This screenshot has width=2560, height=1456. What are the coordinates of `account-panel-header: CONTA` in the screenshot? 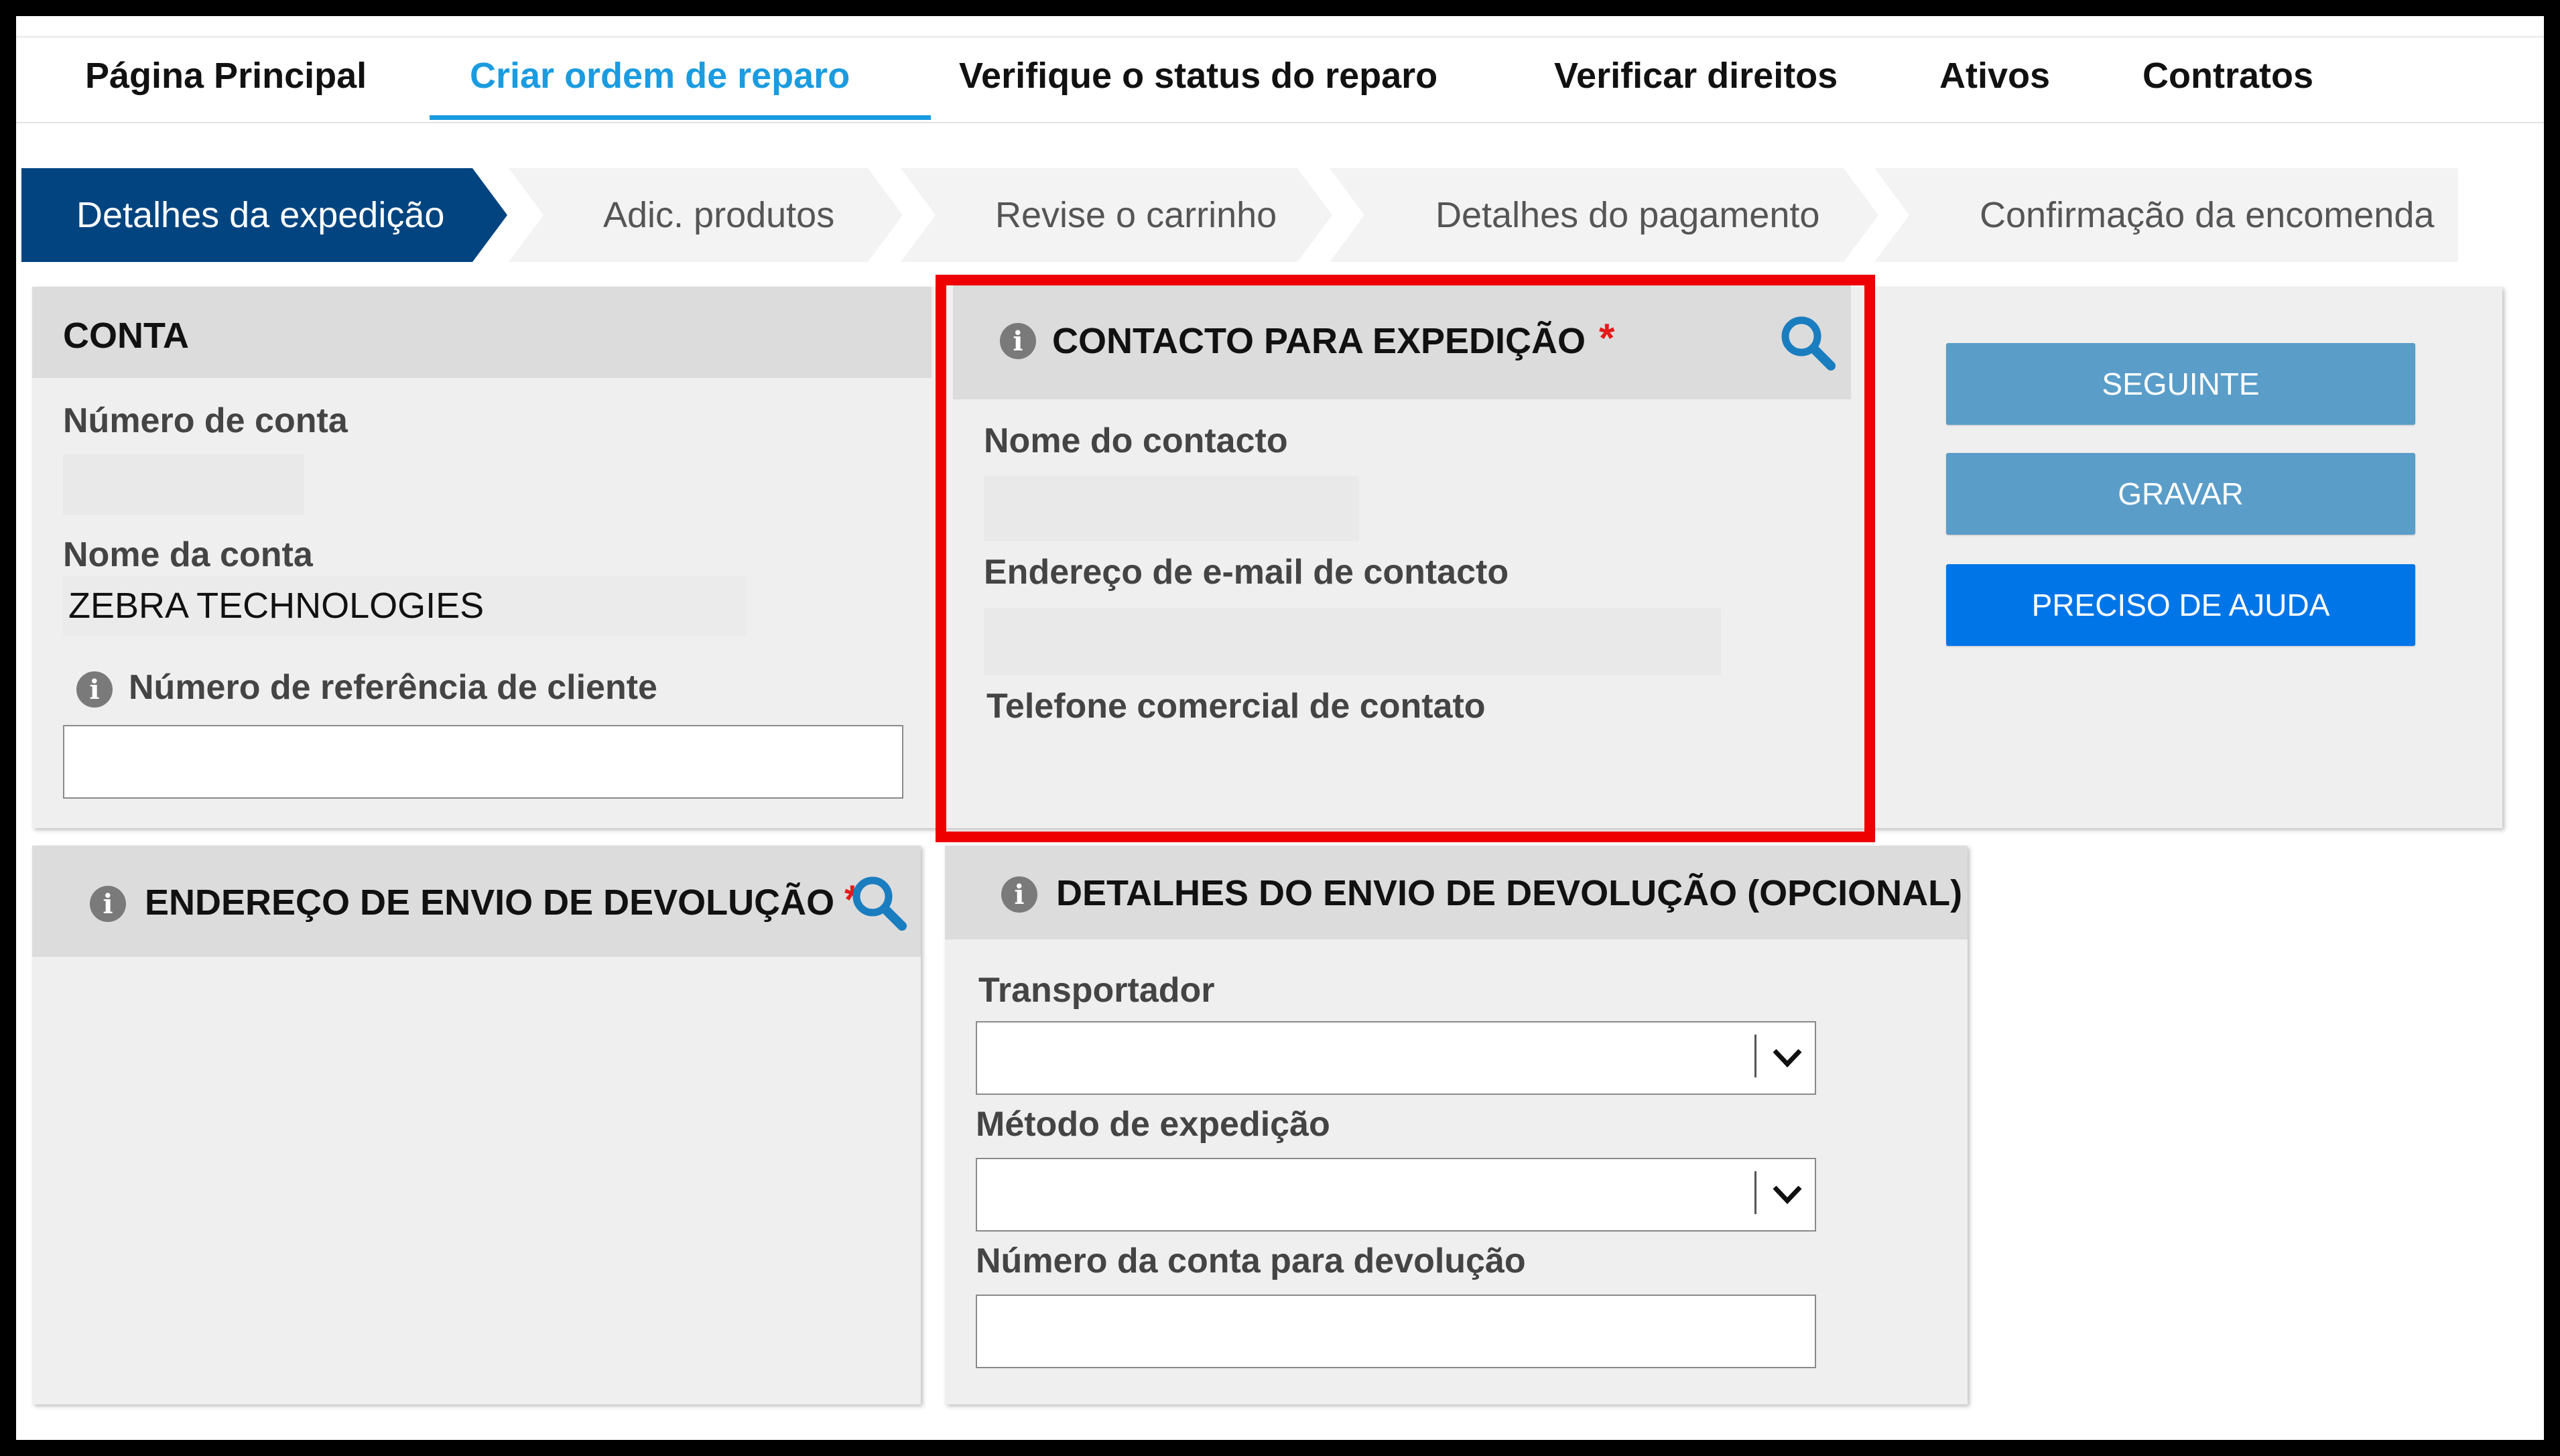 It's located at (482, 332).